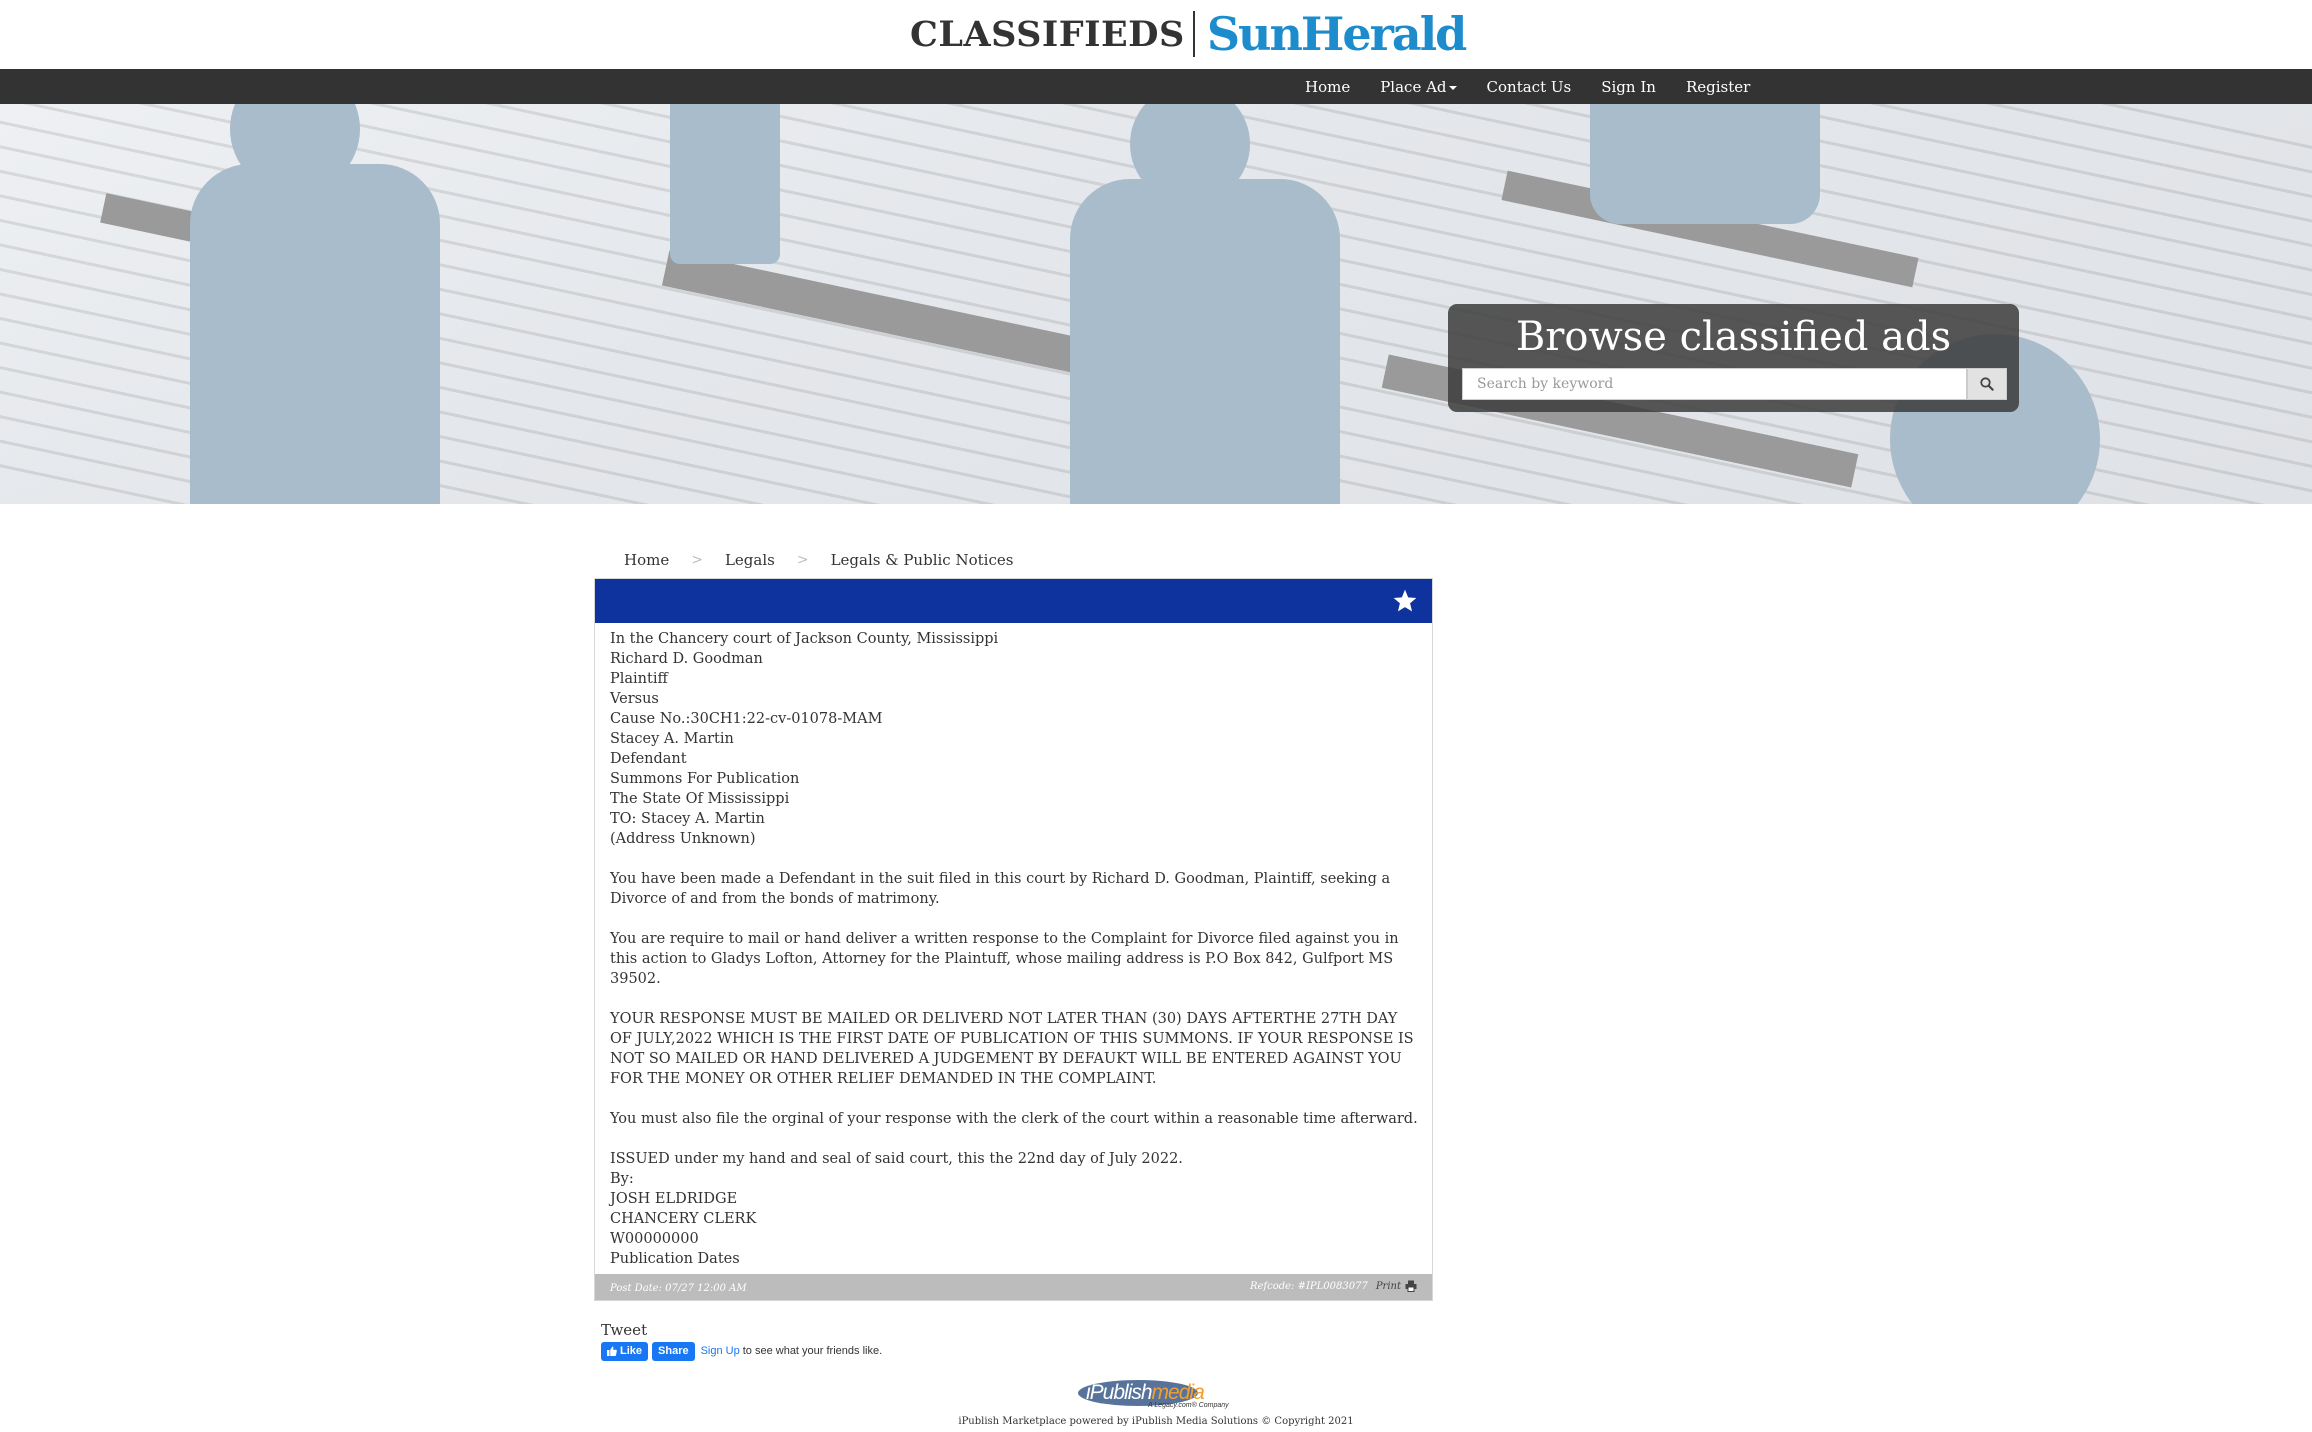 This screenshot has height=1432, width=2312. Describe the element at coordinates (634, 699) in the screenshot. I see `ad-line: Versus` at that location.